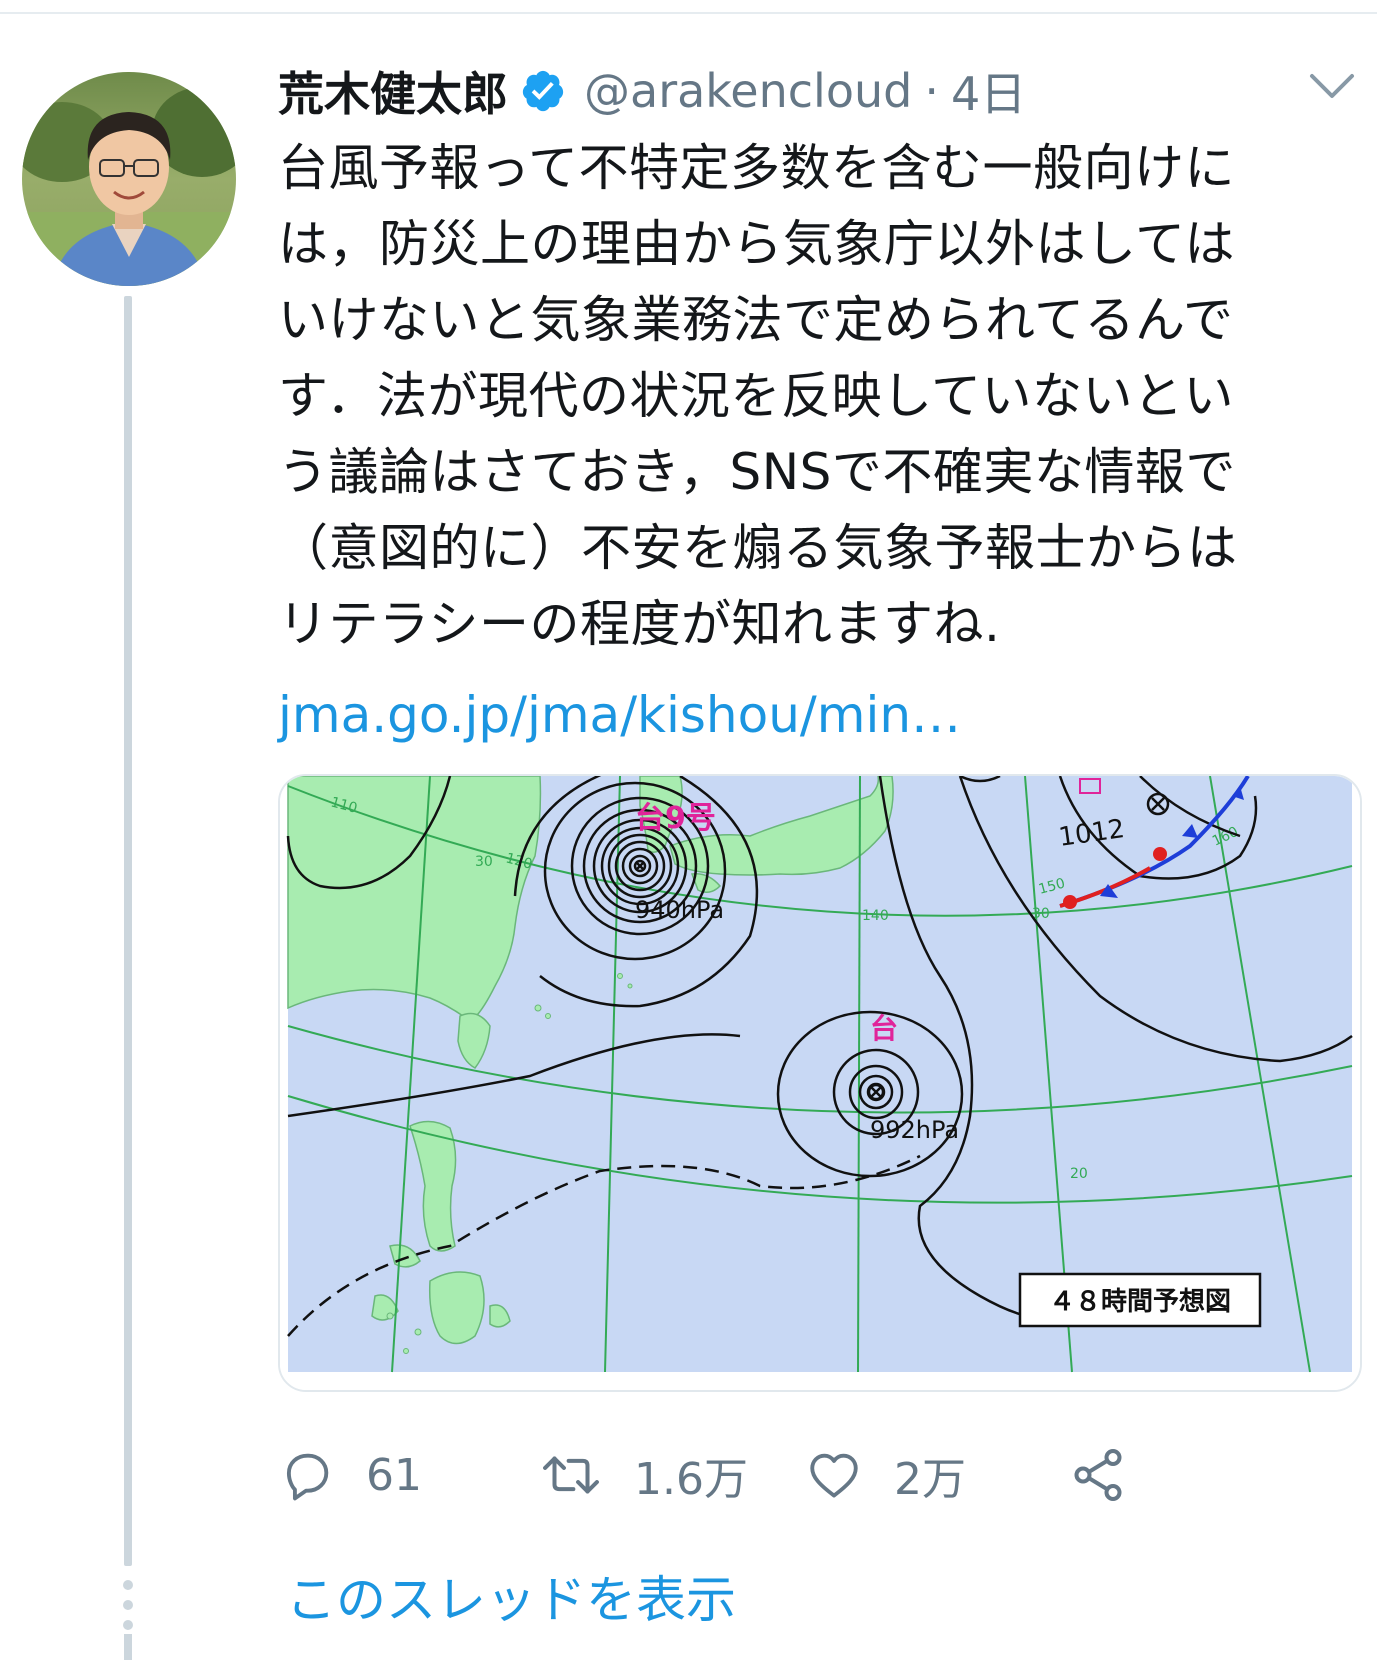 The height and width of the screenshot is (1660, 1377). Describe the element at coordinates (1332, 86) in the screenshot. I see `chevron-down-icon` at that location.